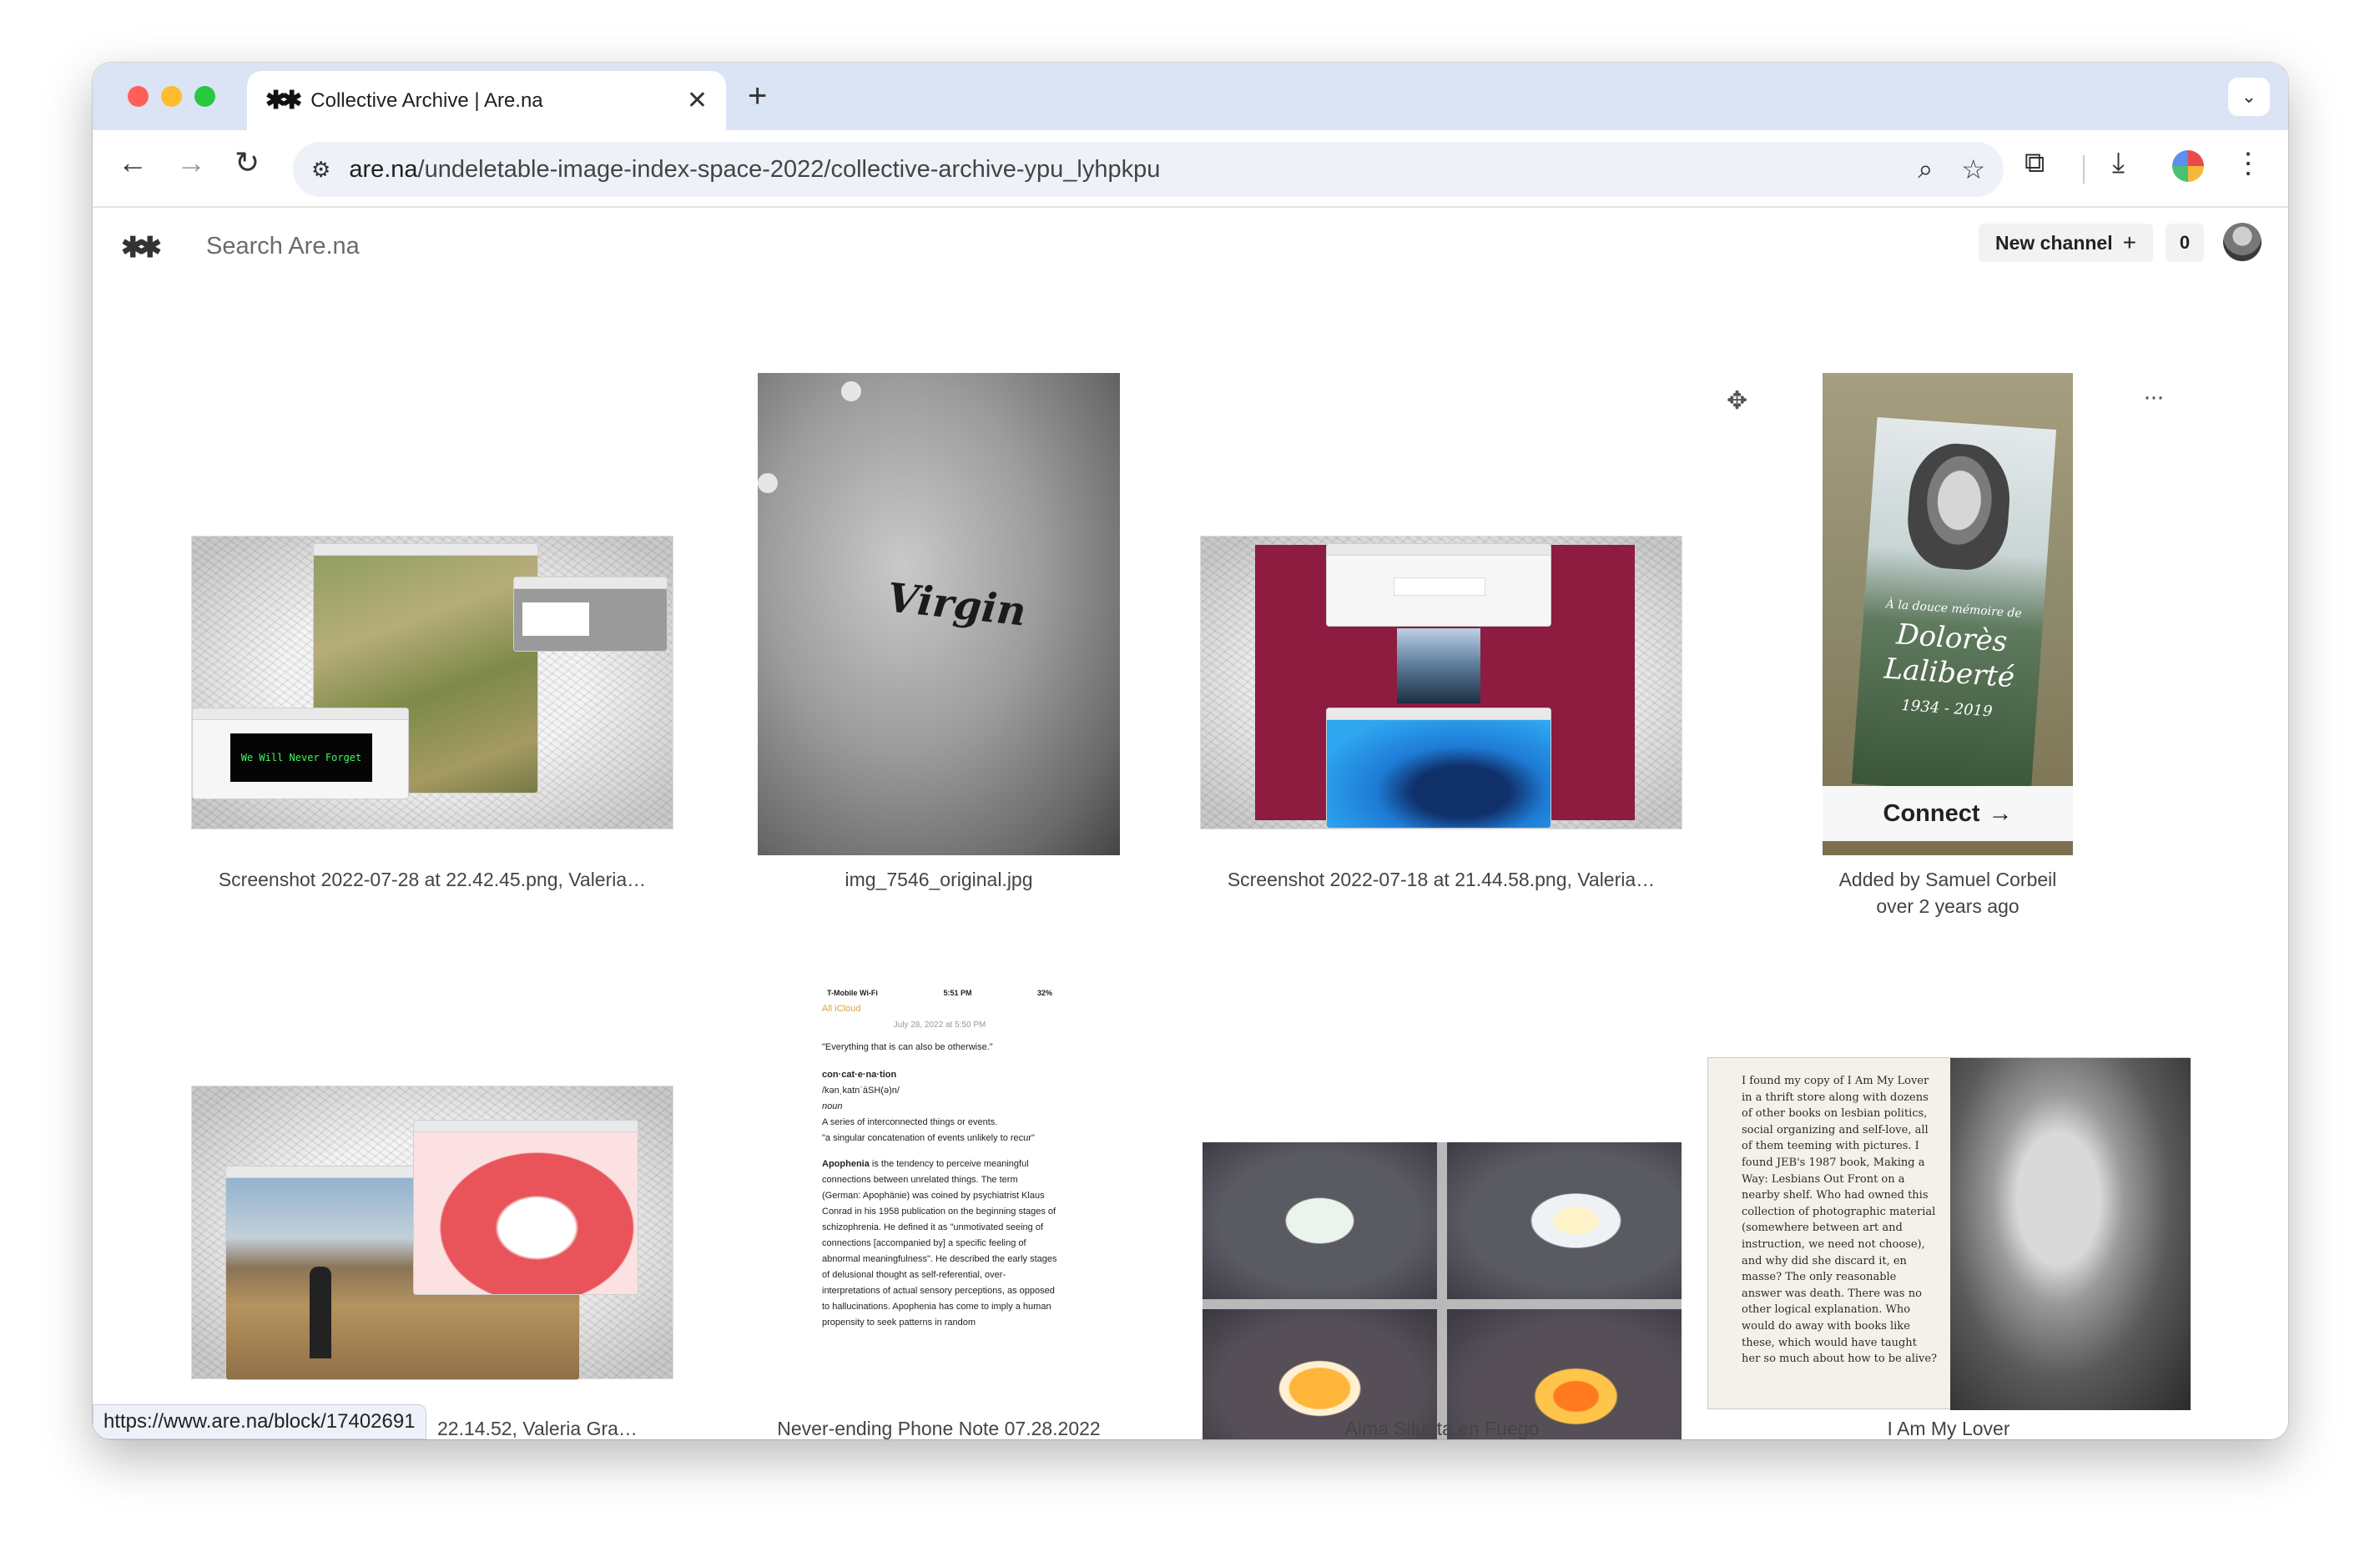  Describe the element at coordinates (1947, 879) in the screenshot. I see `block-added-by: Added by Samuel Corbeil` at that location.